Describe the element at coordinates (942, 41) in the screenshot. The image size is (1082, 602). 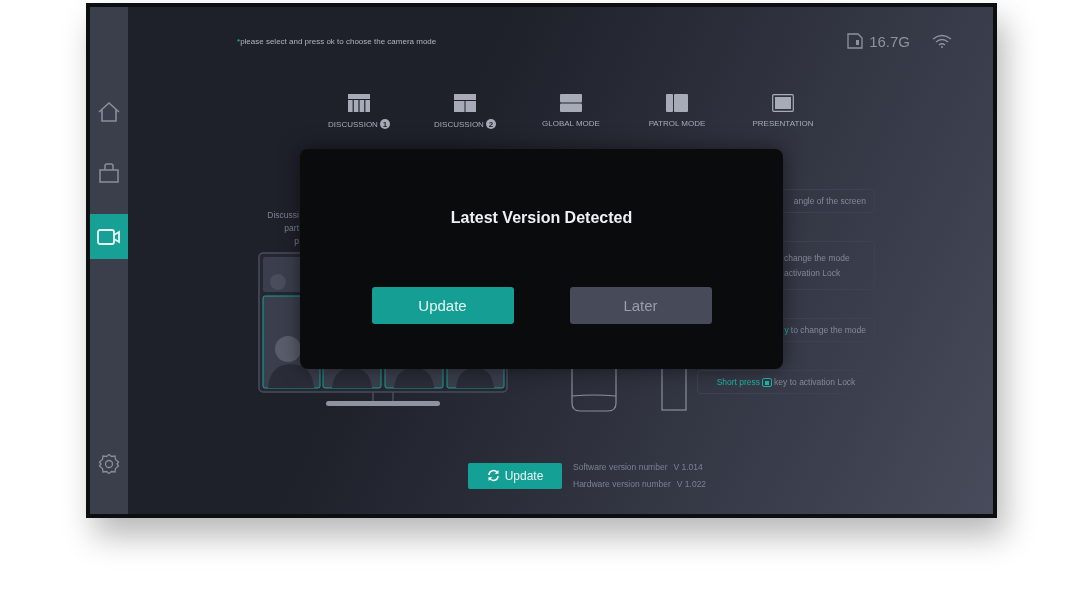
I see `wifi-icon` at that location.